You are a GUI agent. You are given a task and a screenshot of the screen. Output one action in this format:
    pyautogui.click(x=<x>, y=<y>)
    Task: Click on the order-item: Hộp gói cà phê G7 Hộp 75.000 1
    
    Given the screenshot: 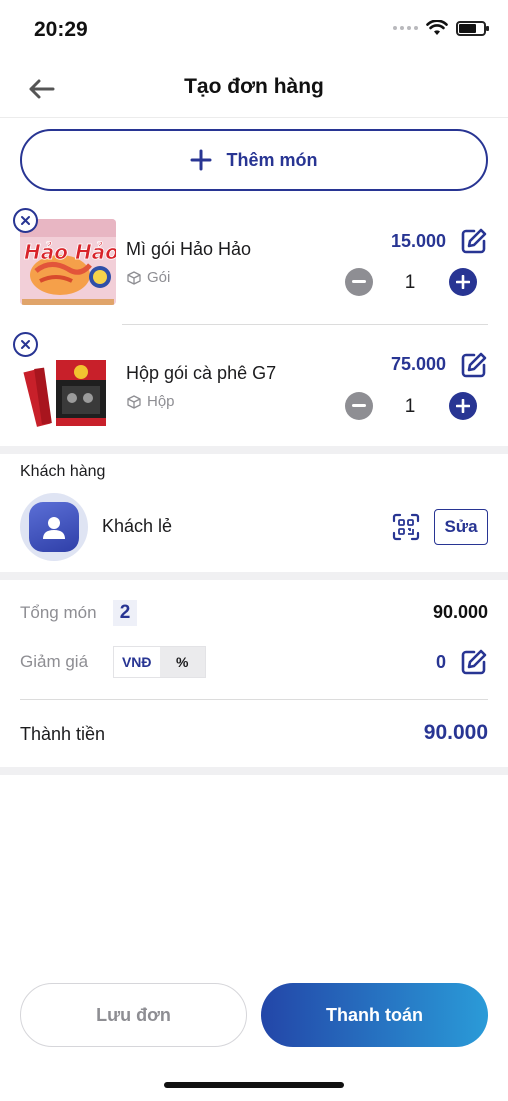 What is the action you would take?
    pyautogui.click(x=254, y=385)
    